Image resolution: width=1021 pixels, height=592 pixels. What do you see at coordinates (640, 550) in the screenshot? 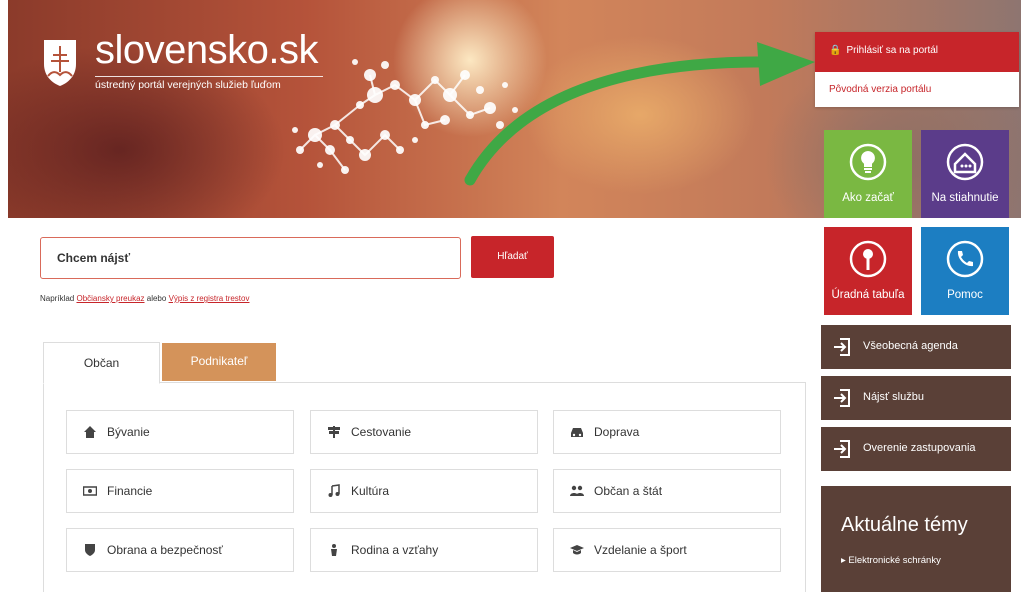
I see `category-label: Vzdelanie a šport` at bounding box center [640, 550].